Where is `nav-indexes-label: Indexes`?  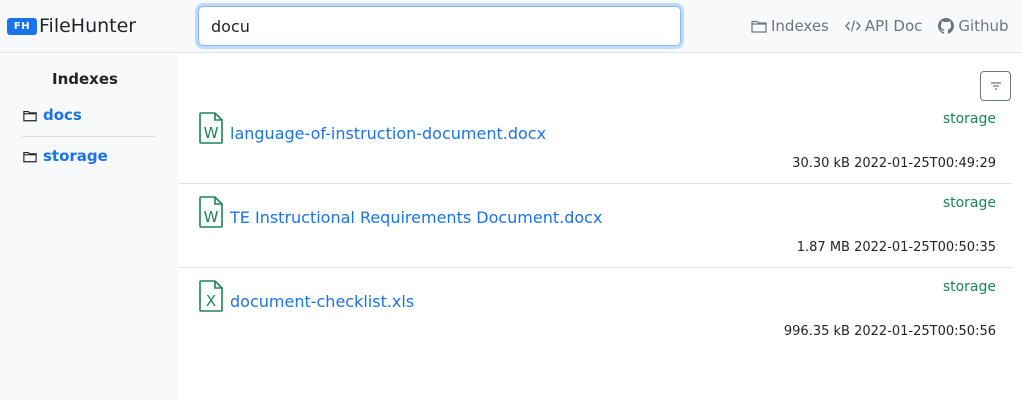
nav-indexes-label: Indexes is located at coordinates (800, 26).